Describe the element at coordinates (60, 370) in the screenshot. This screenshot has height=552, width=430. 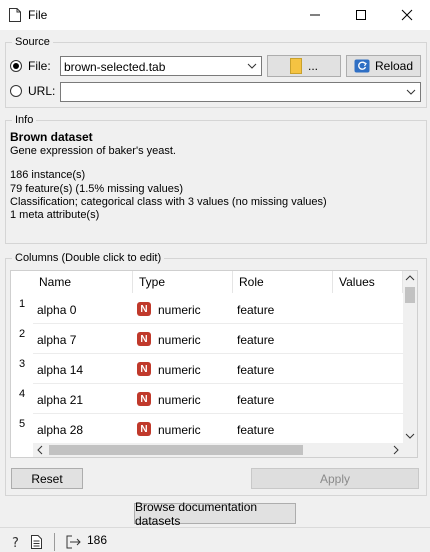
I see `row-name: alpha 14` at that location.